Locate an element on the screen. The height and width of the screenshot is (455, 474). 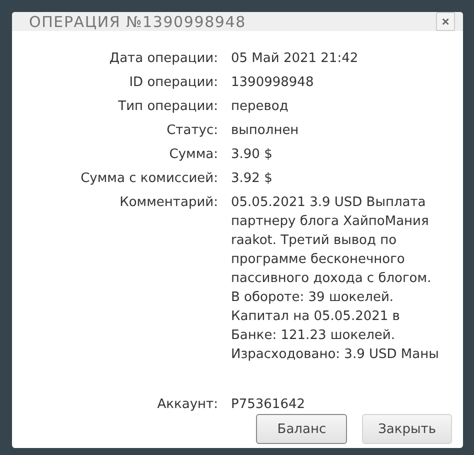
field-value: перевод is located at coordinates (260, 107).